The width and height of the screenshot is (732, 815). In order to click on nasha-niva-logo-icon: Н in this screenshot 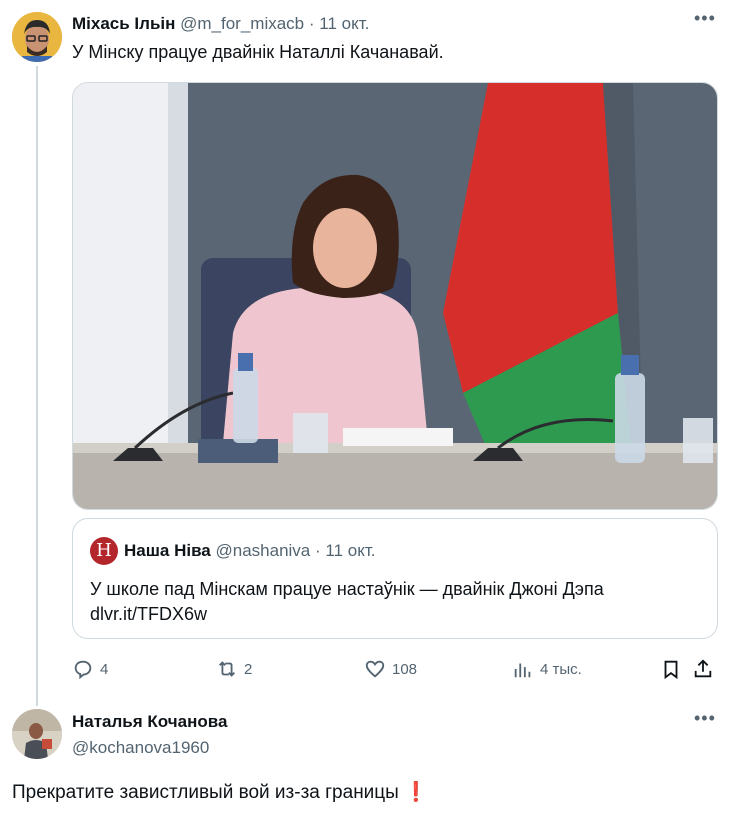, I will do `click(104, 551)`.